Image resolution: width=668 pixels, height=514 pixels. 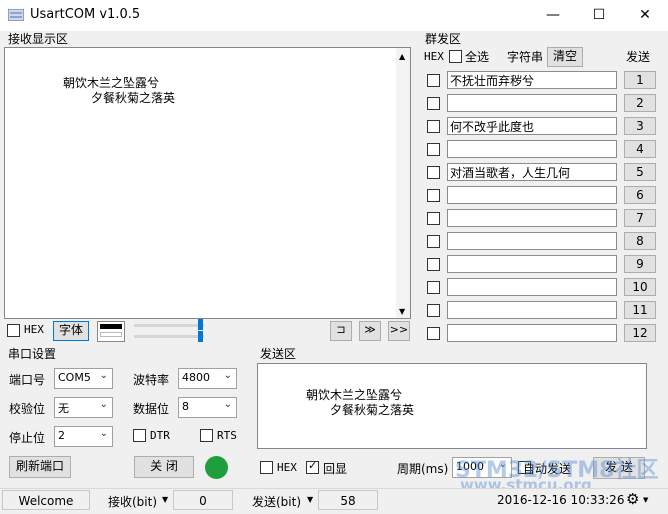 I want to click on port-settings-title: 串口设置, so click(x=32, y=354).